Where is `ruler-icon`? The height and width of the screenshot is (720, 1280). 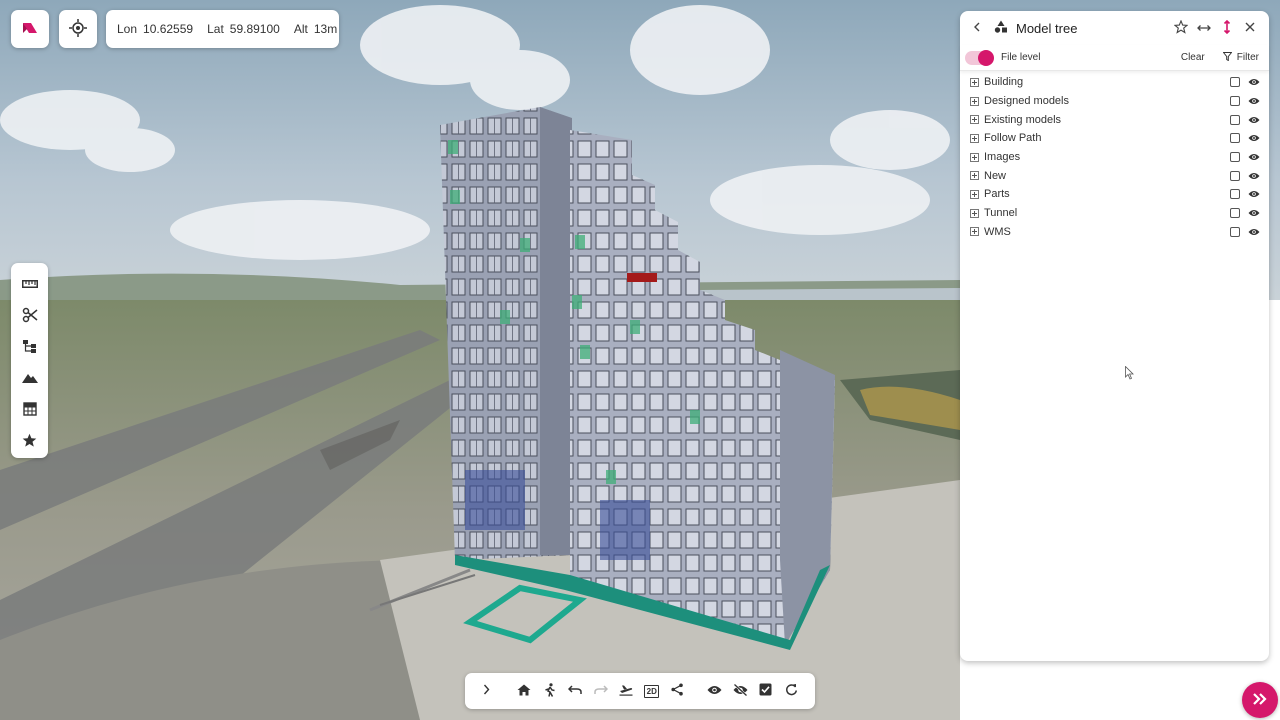
ruler-icon is located at coordinates (29, 285).